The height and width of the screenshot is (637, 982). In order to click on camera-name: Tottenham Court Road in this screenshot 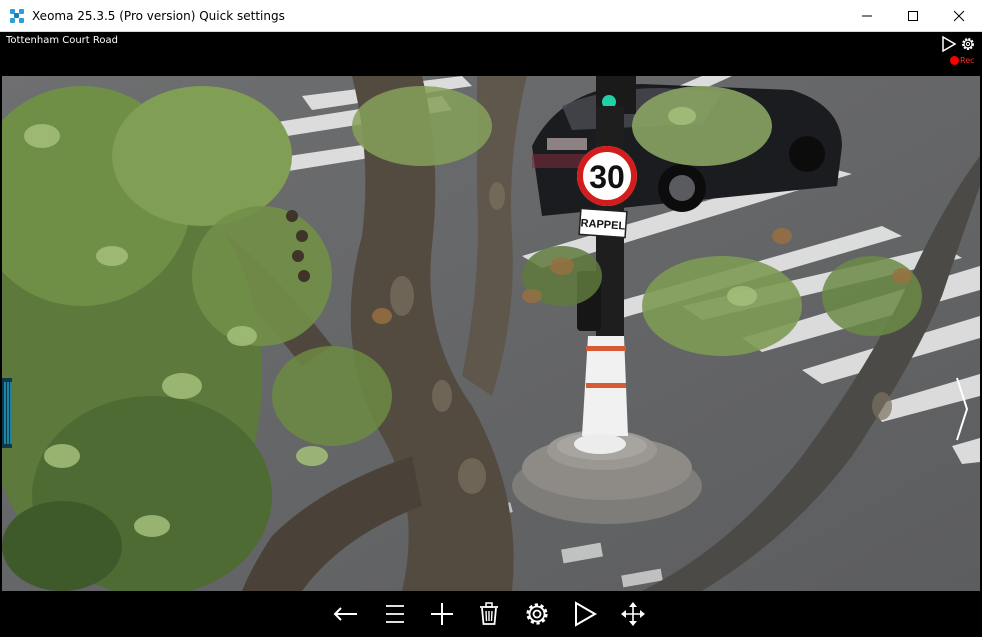, I will do `click(62, 40)`.